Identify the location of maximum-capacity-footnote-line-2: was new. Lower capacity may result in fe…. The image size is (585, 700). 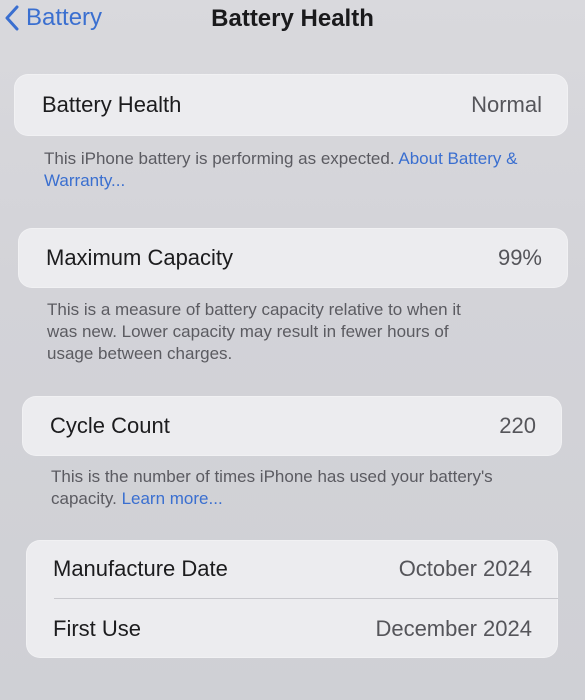
(248, 331).